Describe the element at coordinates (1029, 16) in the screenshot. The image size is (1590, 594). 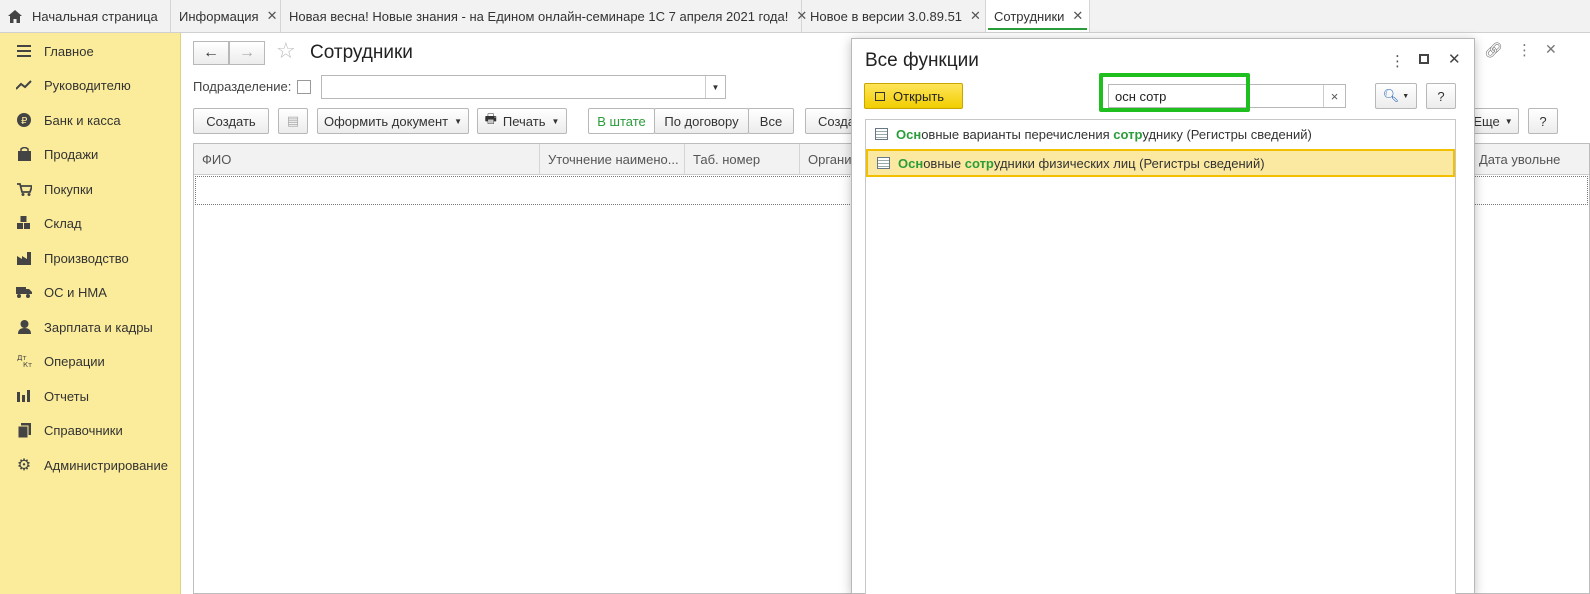
I see `tab-label: Сотрудники` at that location.